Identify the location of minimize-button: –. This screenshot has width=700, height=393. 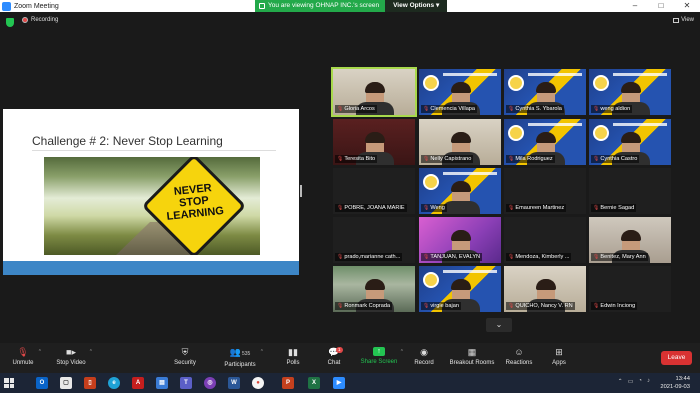
(635, 6).